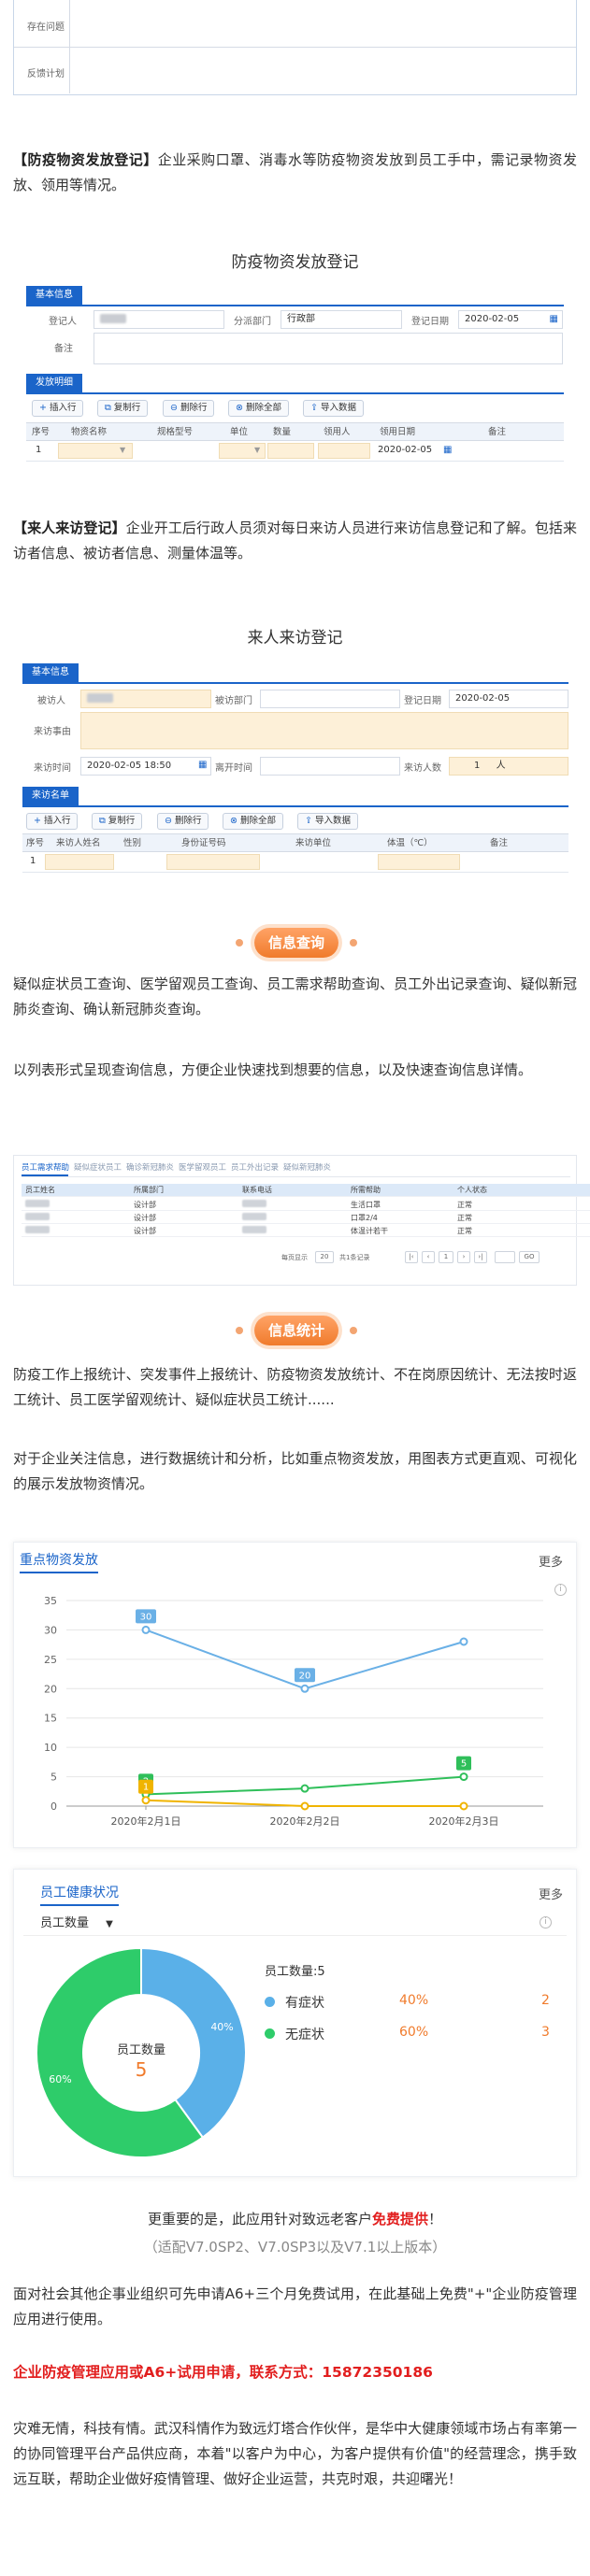  I want to click on registrant-field, so click(159, 320).